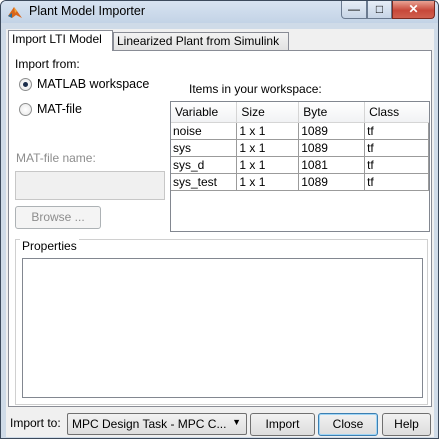 This screenshot has height=439, width=439. Describe the element at coordinates (25, 109) in the screenshot. I see `radio-mat-file` at that location.